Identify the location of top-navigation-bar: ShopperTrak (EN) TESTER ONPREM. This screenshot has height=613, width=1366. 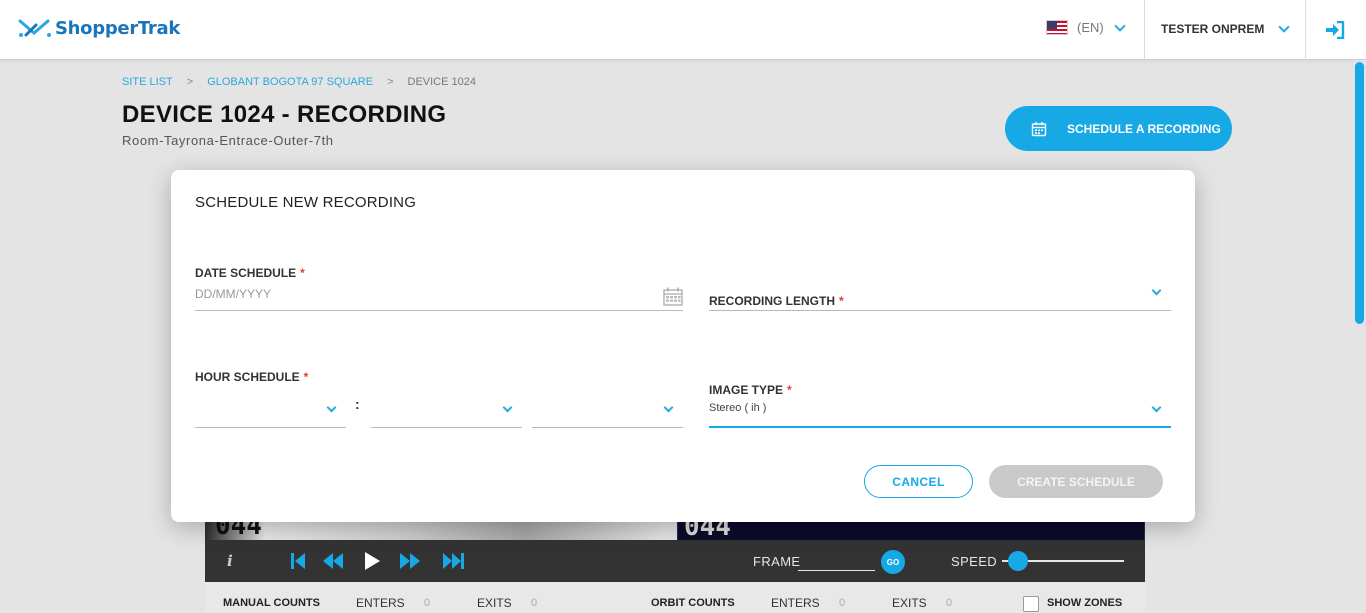
(683, 30).